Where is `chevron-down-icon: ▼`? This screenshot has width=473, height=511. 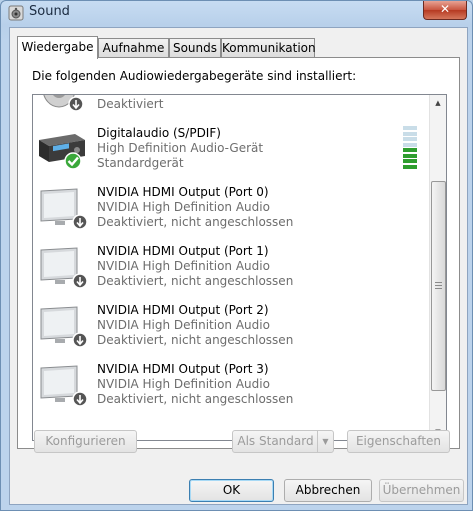 chevron-down-icon: ▼ is located at coordinates (325, 441).